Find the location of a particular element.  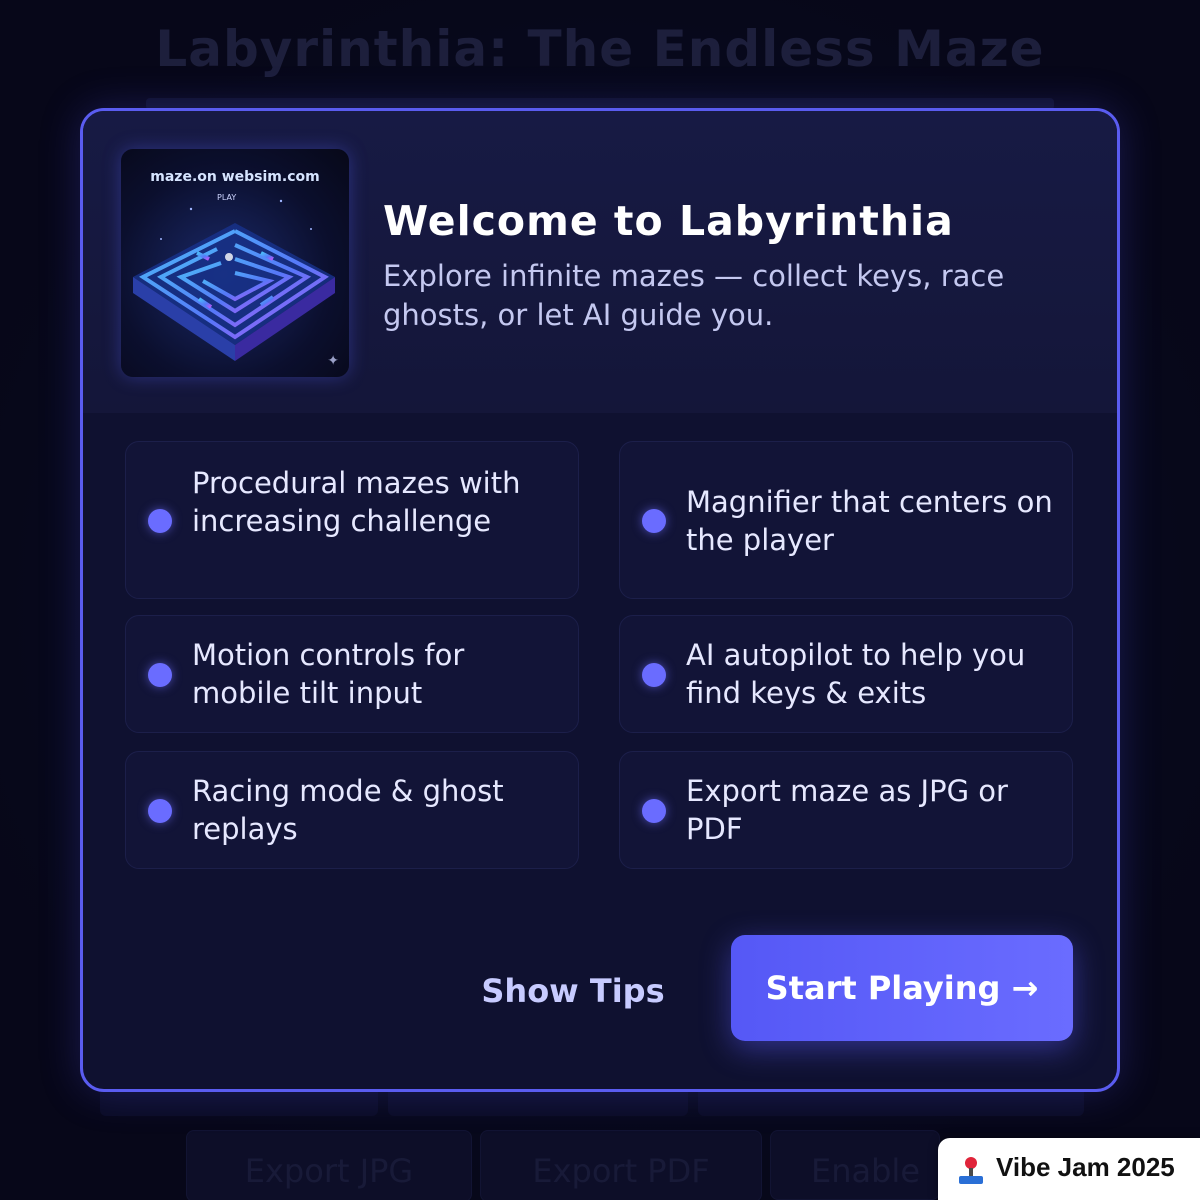

thumbnail-caption: maze.on websim.com is located at coordinates (235, 177).